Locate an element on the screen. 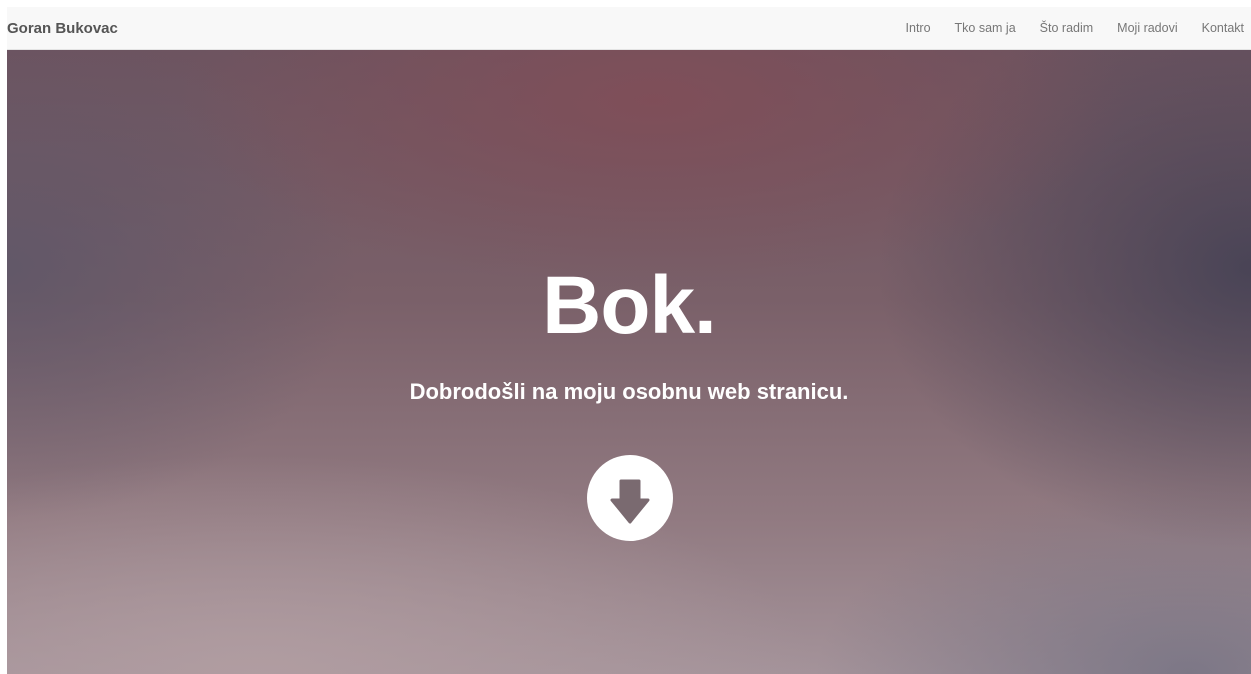 The width and height of the screenshot is (1251, 674). arrow-down-icon is located at coordinates (630, 501).